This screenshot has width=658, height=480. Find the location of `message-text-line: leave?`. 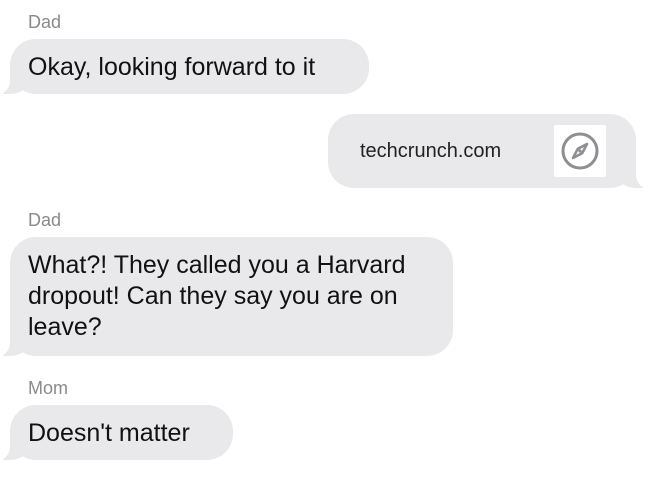

message-text-line: leave? is located at coordinates (65, 327).